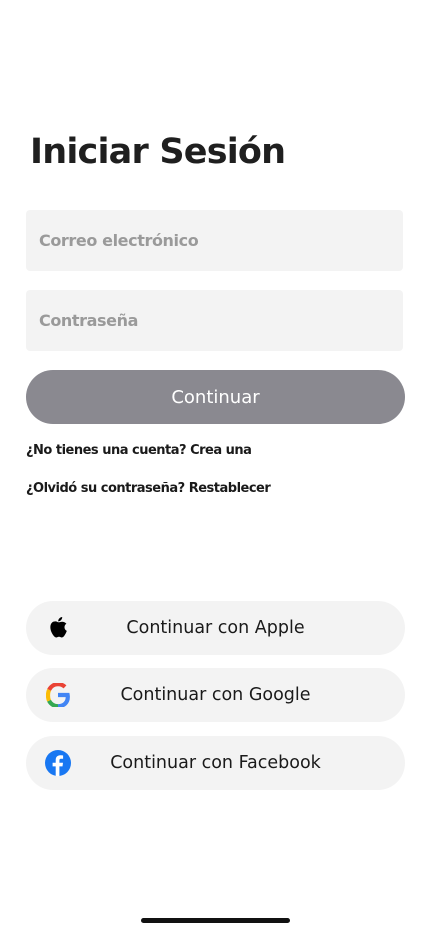  What do you see at coordinates (221, 320) in the screenshot?
I see `password-input` at bounding box center [221, 320].